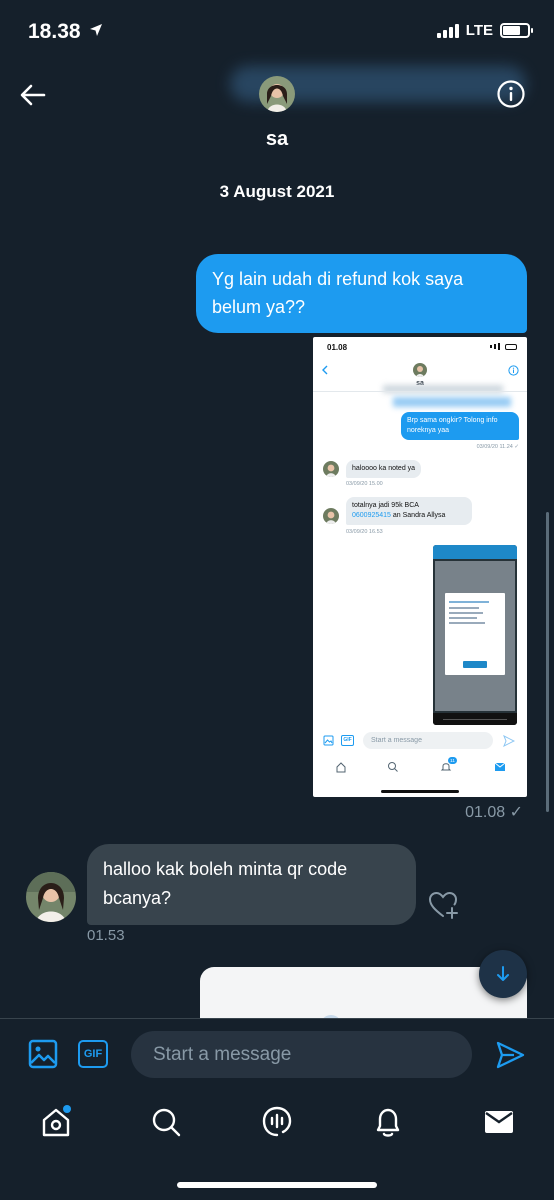 The height and width of the screenshot is (1200, 554). Describe the element at coordinates (56, 1122) in the screenshot. I see `tab-home` at that location.